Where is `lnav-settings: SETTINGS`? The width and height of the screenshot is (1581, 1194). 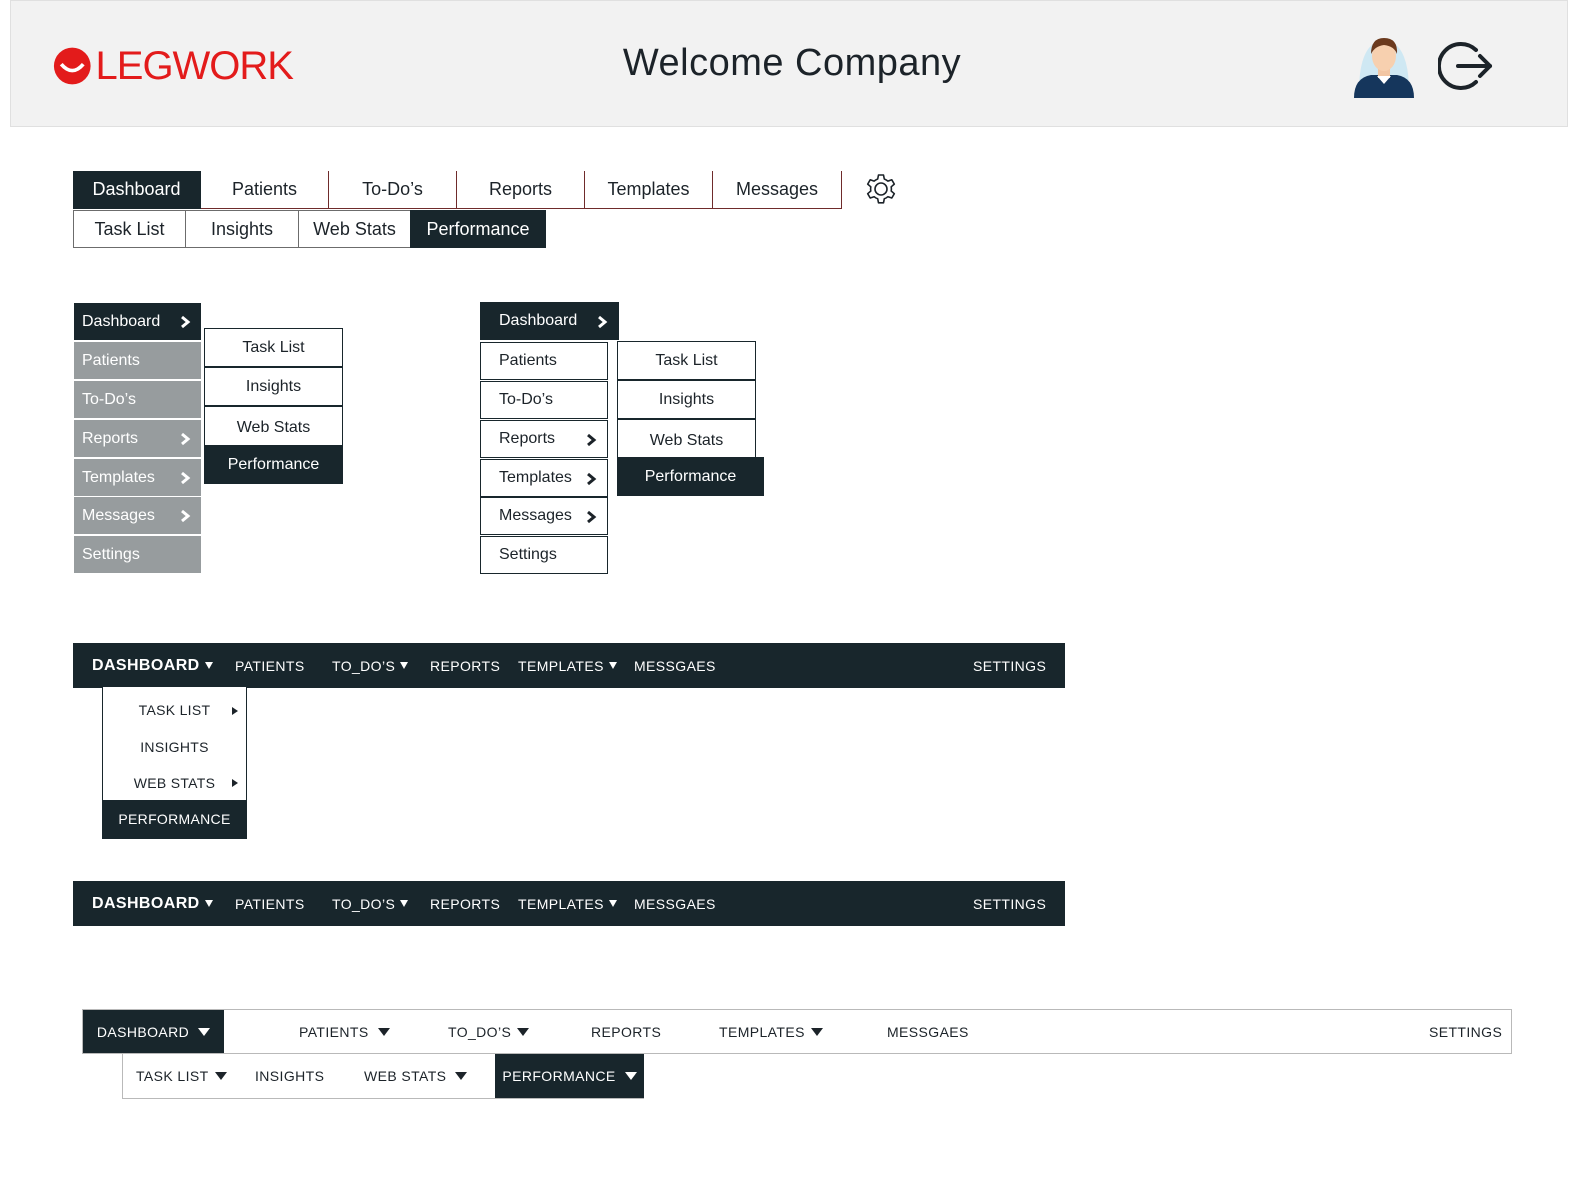 lnav-settings: SETTINGS is located at coordinates (1465, 1031).